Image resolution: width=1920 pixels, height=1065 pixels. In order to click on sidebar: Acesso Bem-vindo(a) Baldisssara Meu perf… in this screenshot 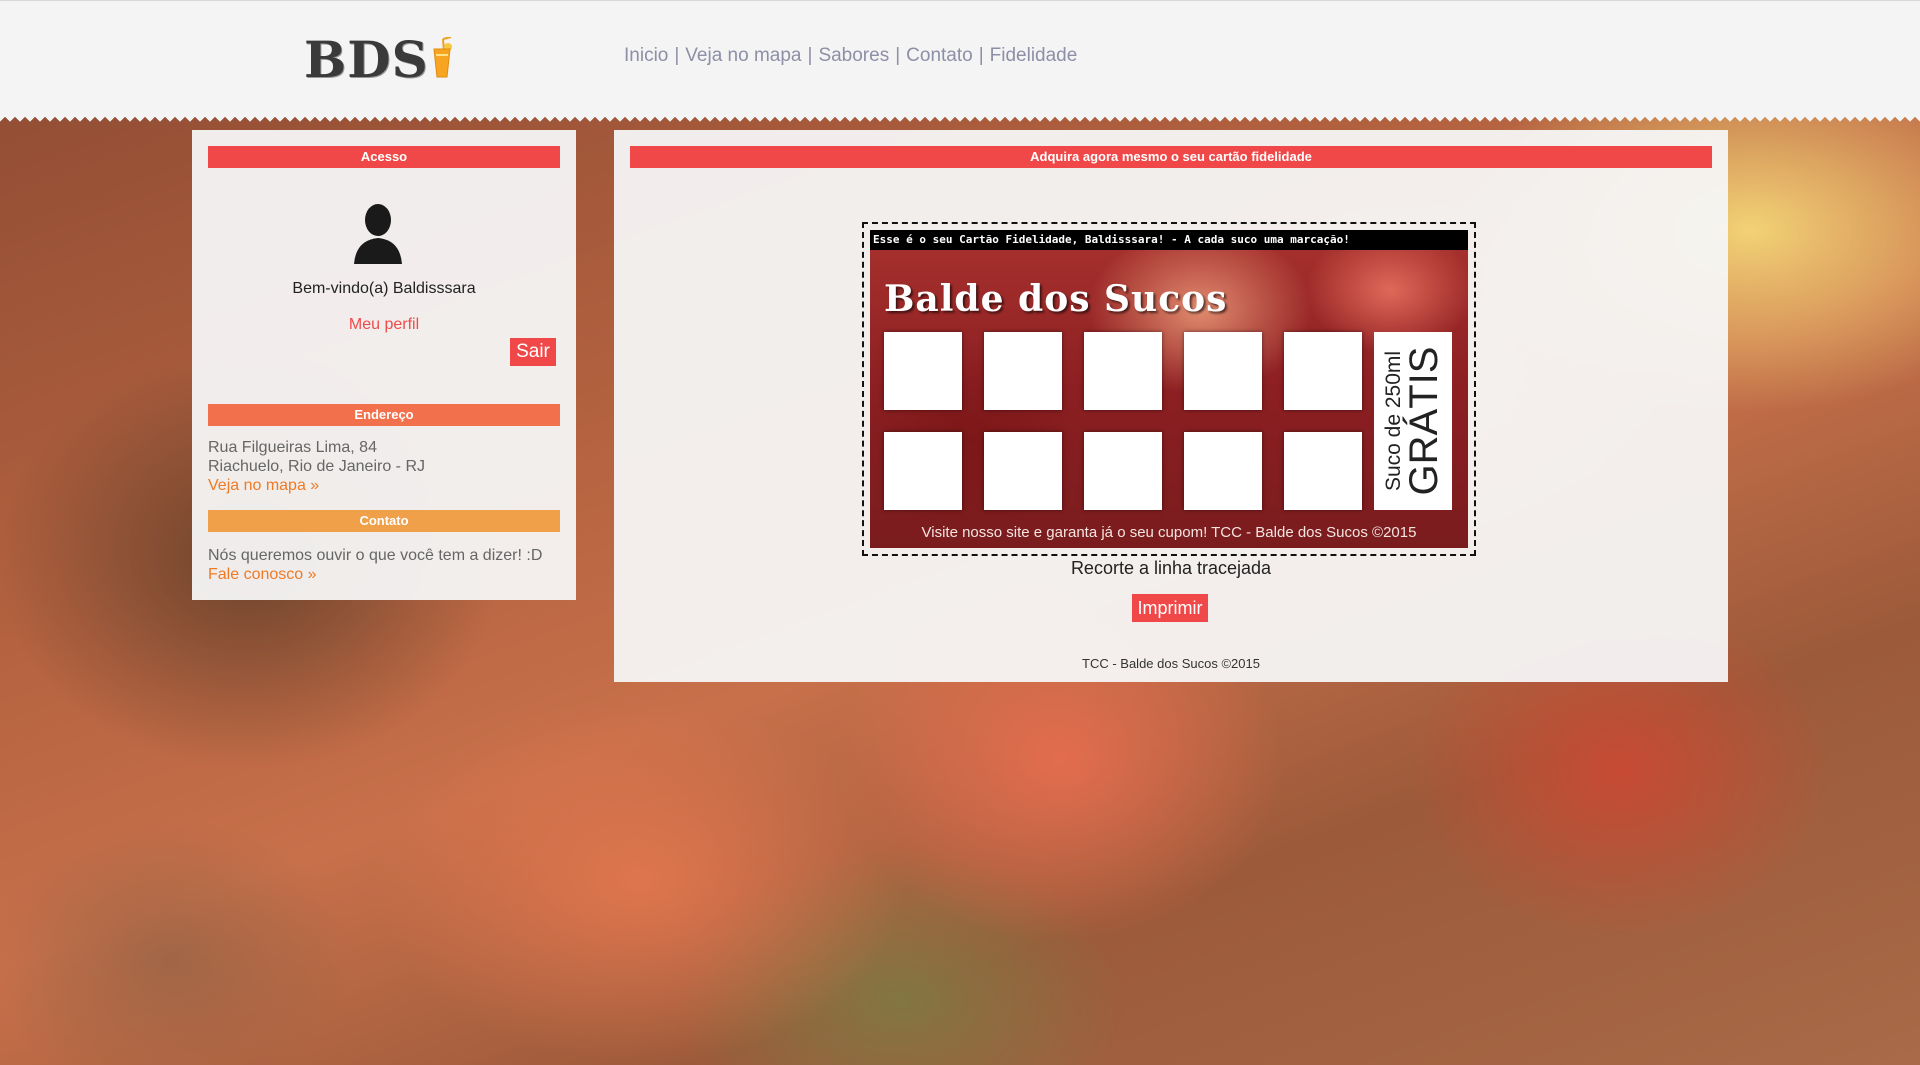, I will do `click(384, 365)`.